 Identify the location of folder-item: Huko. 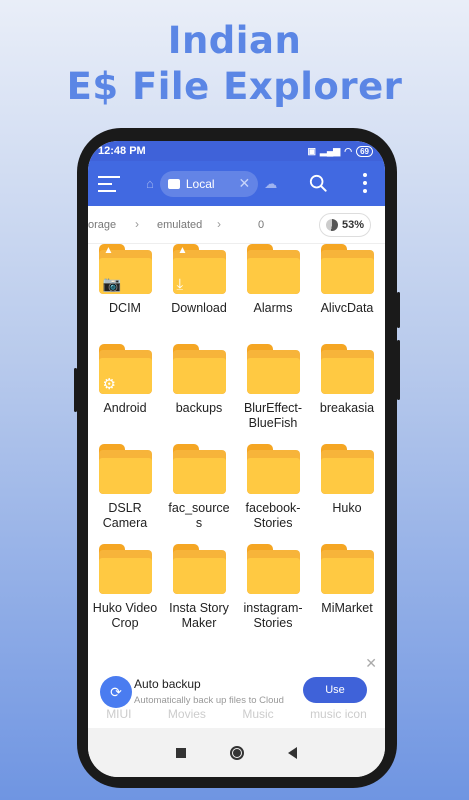
(347, 480).